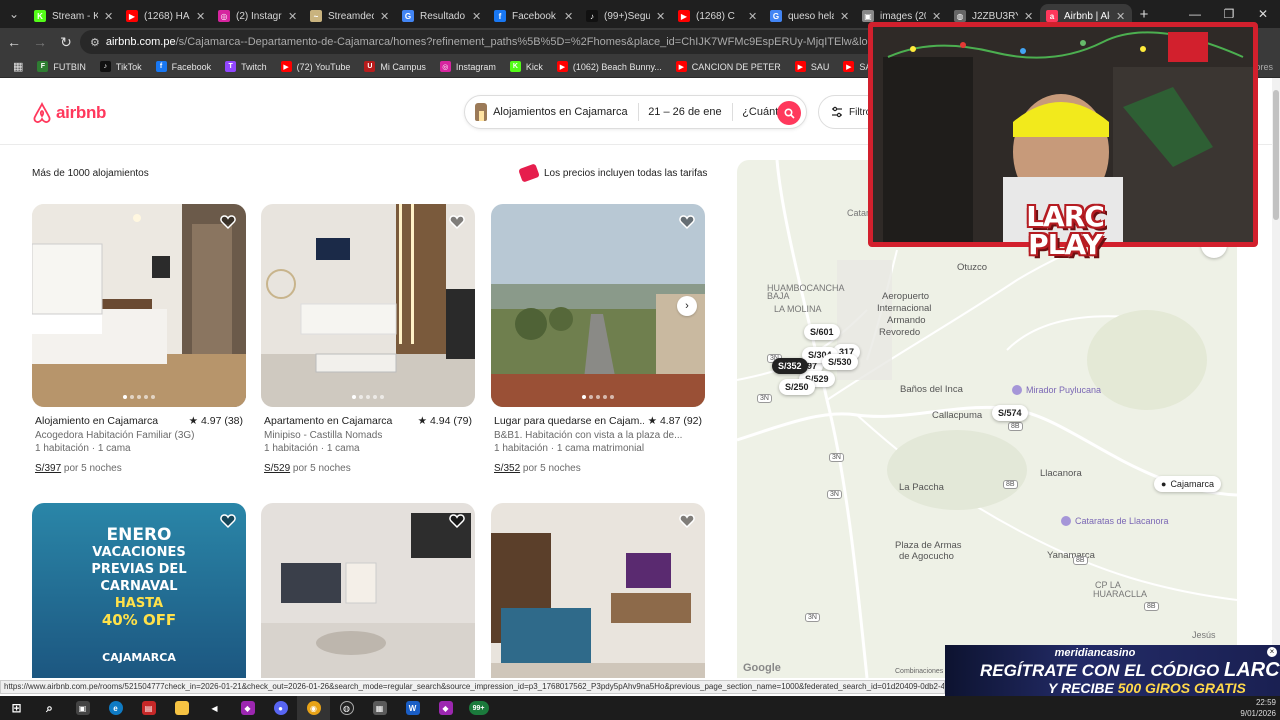 Image resolution: width=1280 pixels, height=720 pixels. Describe the element at coordinates (148, 708) in the screenshot. I see `store-icon: ▤` at that location.